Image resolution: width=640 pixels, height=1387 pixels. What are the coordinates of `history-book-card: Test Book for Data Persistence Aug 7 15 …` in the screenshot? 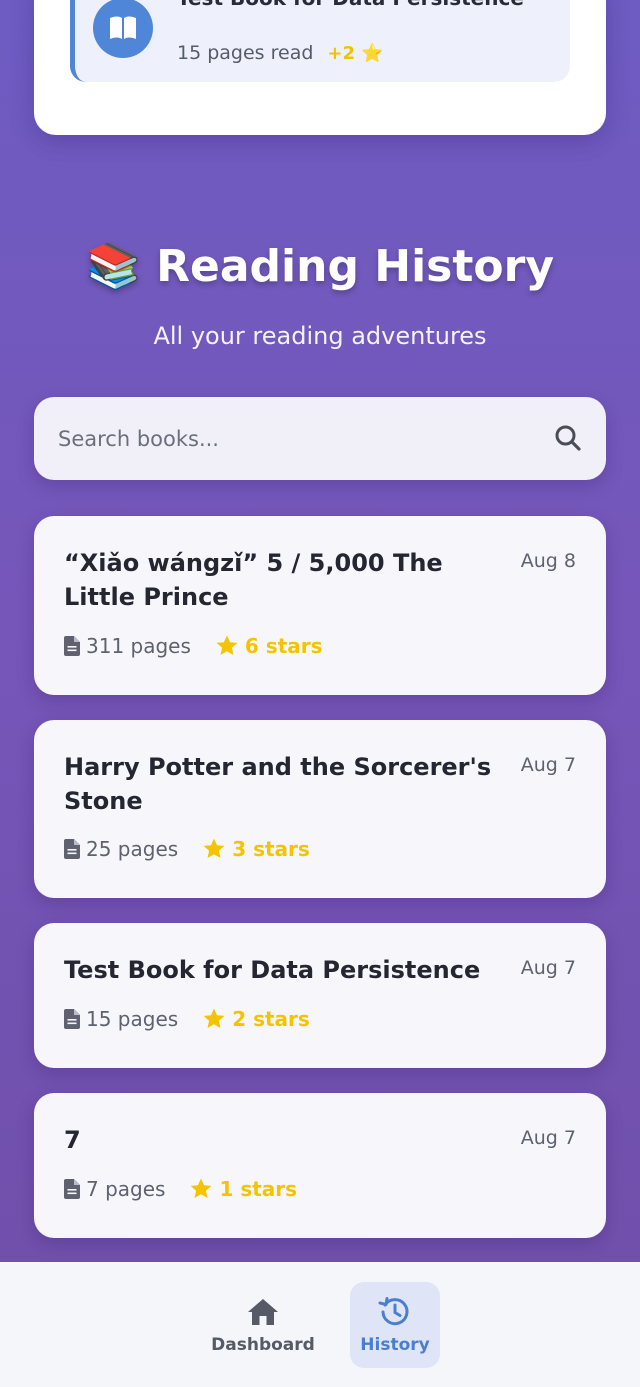 It's located at (320, 995).